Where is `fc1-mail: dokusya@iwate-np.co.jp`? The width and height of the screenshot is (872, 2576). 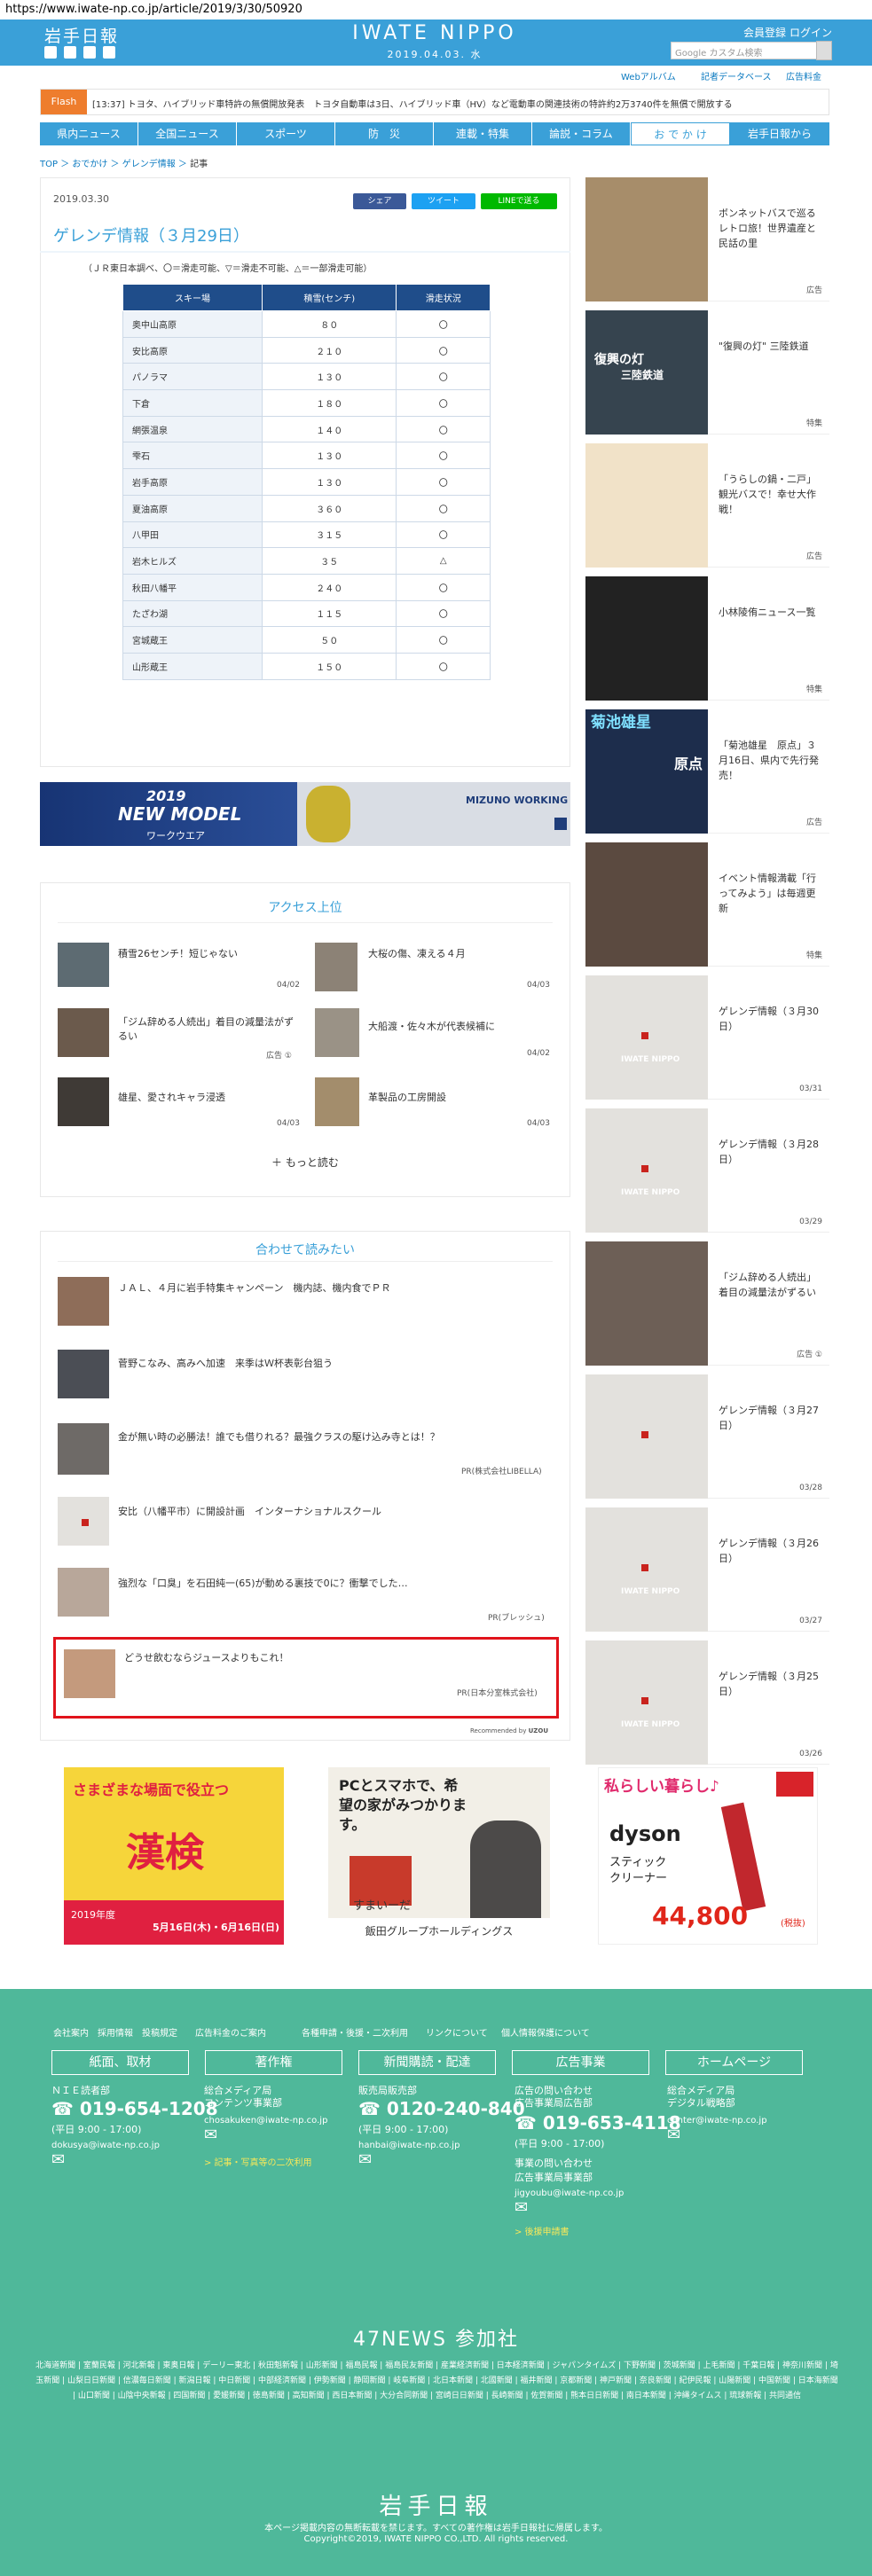
fc1-mail: dokusya@iwate-np.co.jp is located at coordinates (105, 2145).